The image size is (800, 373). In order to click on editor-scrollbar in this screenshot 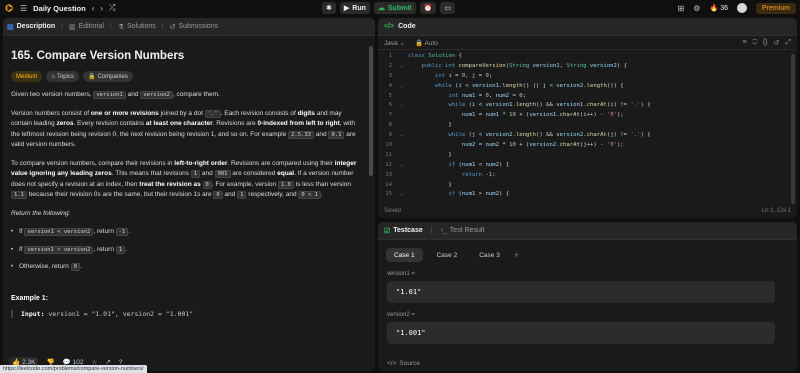, I will do `click(793, 129)`.